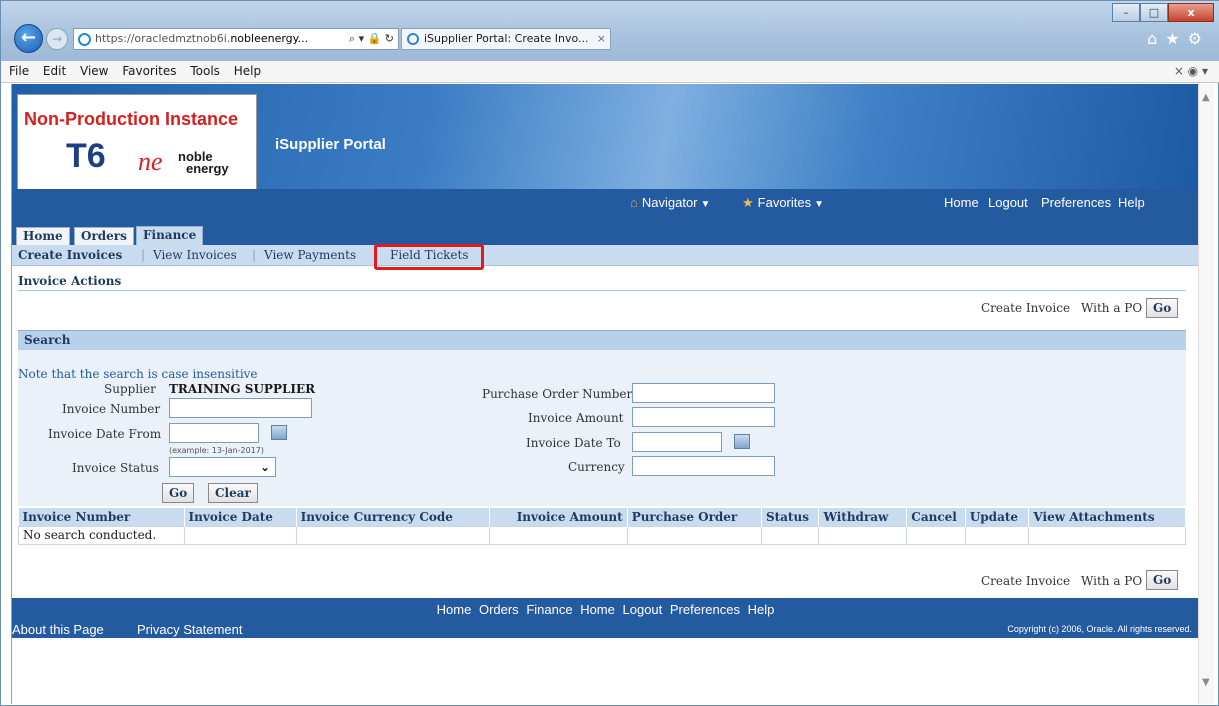  Describe the element at coordinates (101, 517) in the screenshot. I see `column-header: Invoice Number` at that location.